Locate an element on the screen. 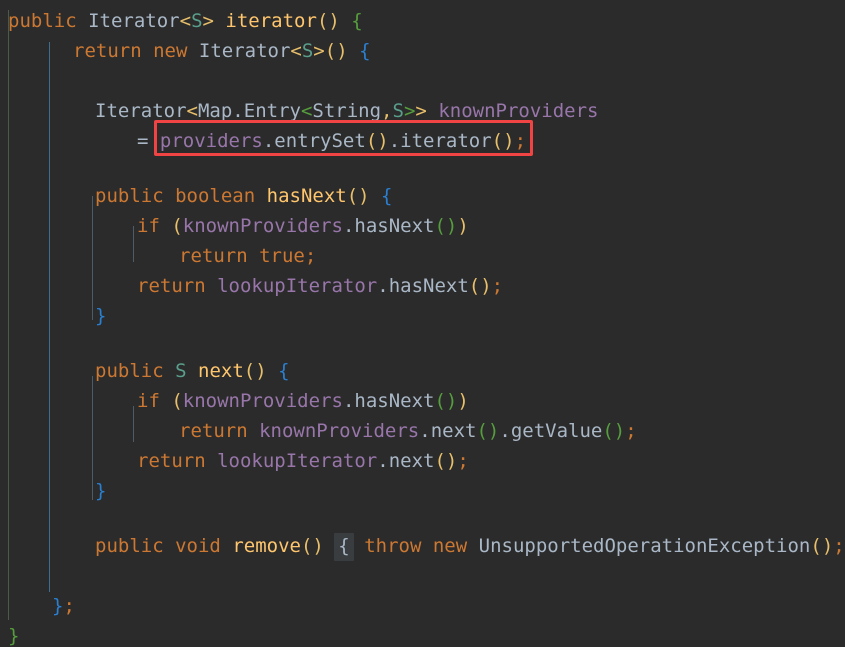 The image size is (845, 647). token-method-decl: remove is located at coordinates (266, 546).